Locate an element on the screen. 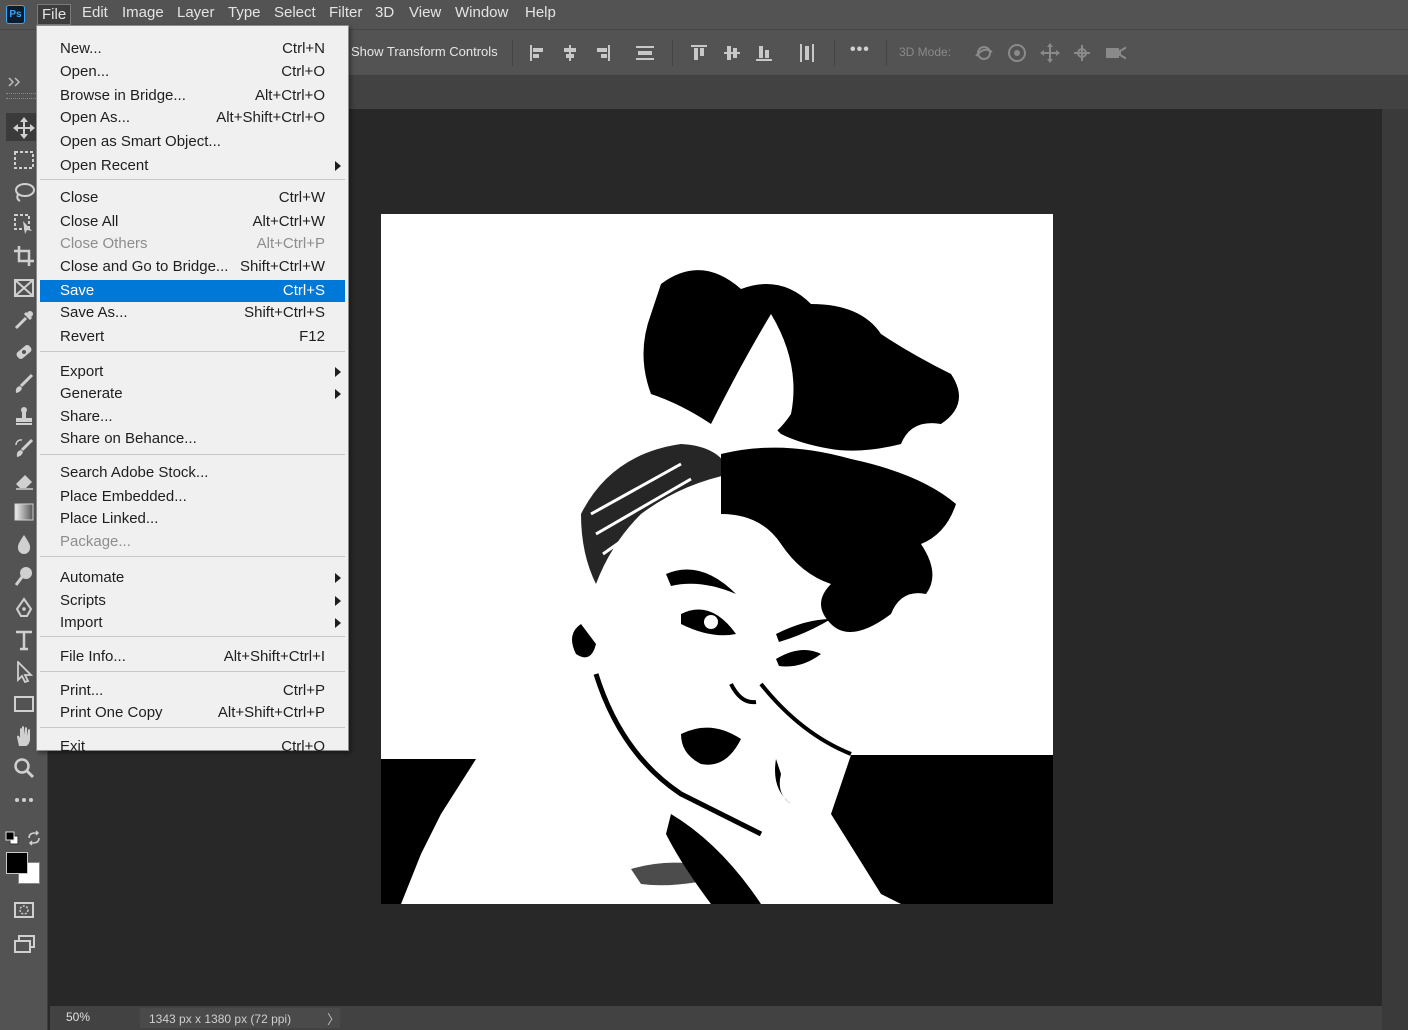 This screenshot has height=1030, width=1408. menu-item-shortcut: Ctrl+O is located at coordinates (303, 71).